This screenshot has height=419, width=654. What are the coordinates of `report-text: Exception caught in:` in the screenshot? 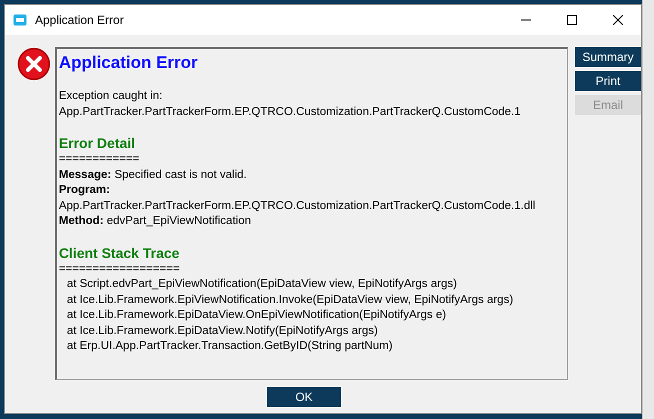 It's located at (111, 96).